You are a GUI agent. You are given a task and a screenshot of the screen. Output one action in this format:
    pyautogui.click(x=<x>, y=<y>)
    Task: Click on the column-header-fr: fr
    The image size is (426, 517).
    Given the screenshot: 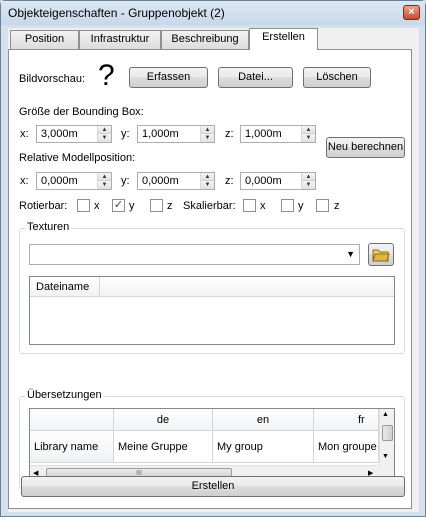 What is the action you would take?
    pyautogui.click(x=346, y=420)
    